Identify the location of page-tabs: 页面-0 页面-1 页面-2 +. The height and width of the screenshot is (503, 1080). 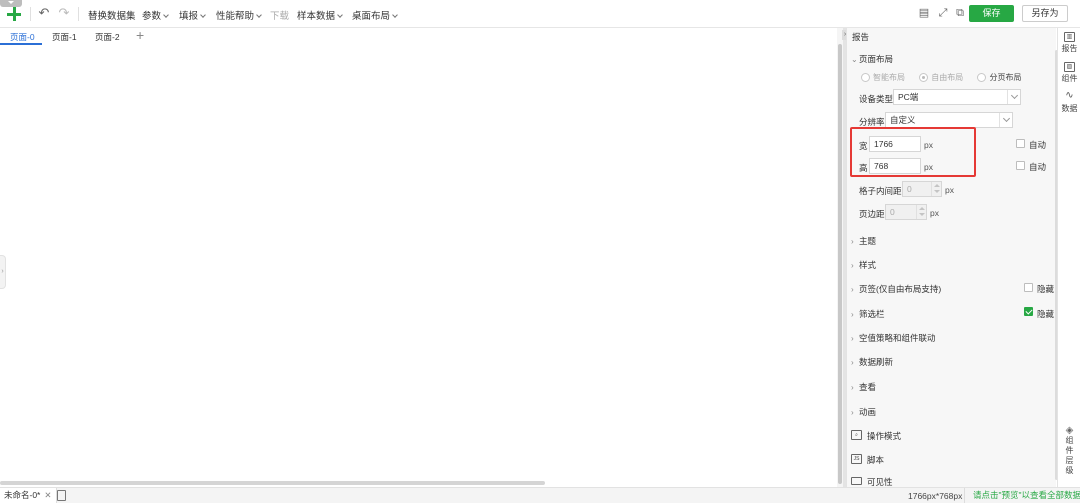
(421, 36).